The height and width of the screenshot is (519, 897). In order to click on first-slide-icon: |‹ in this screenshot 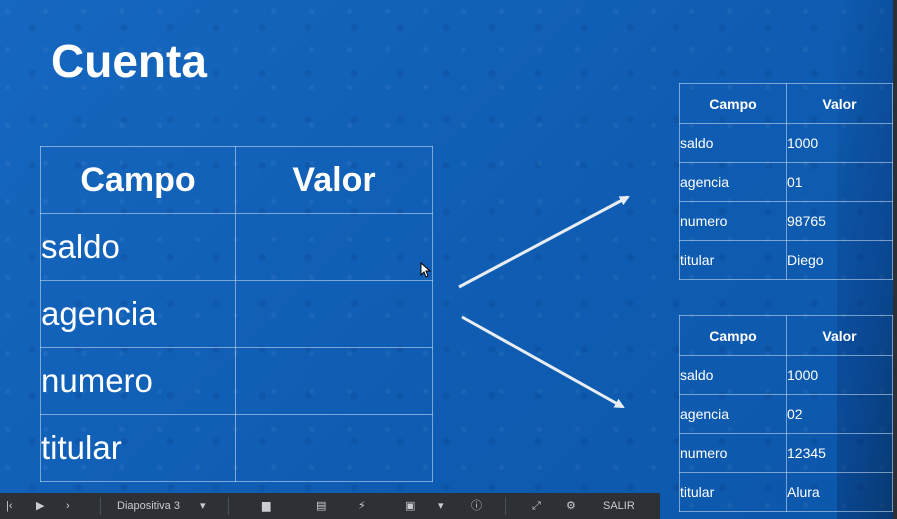, I will do `click(9, 506)`.